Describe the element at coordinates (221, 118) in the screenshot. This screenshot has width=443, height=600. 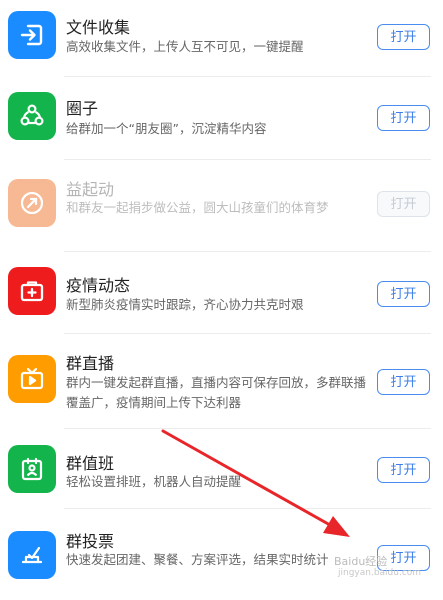
I see `list-item-circle: 圈子 给群加一个“朋友圈”，沉淀精华内容 打开` at that location.